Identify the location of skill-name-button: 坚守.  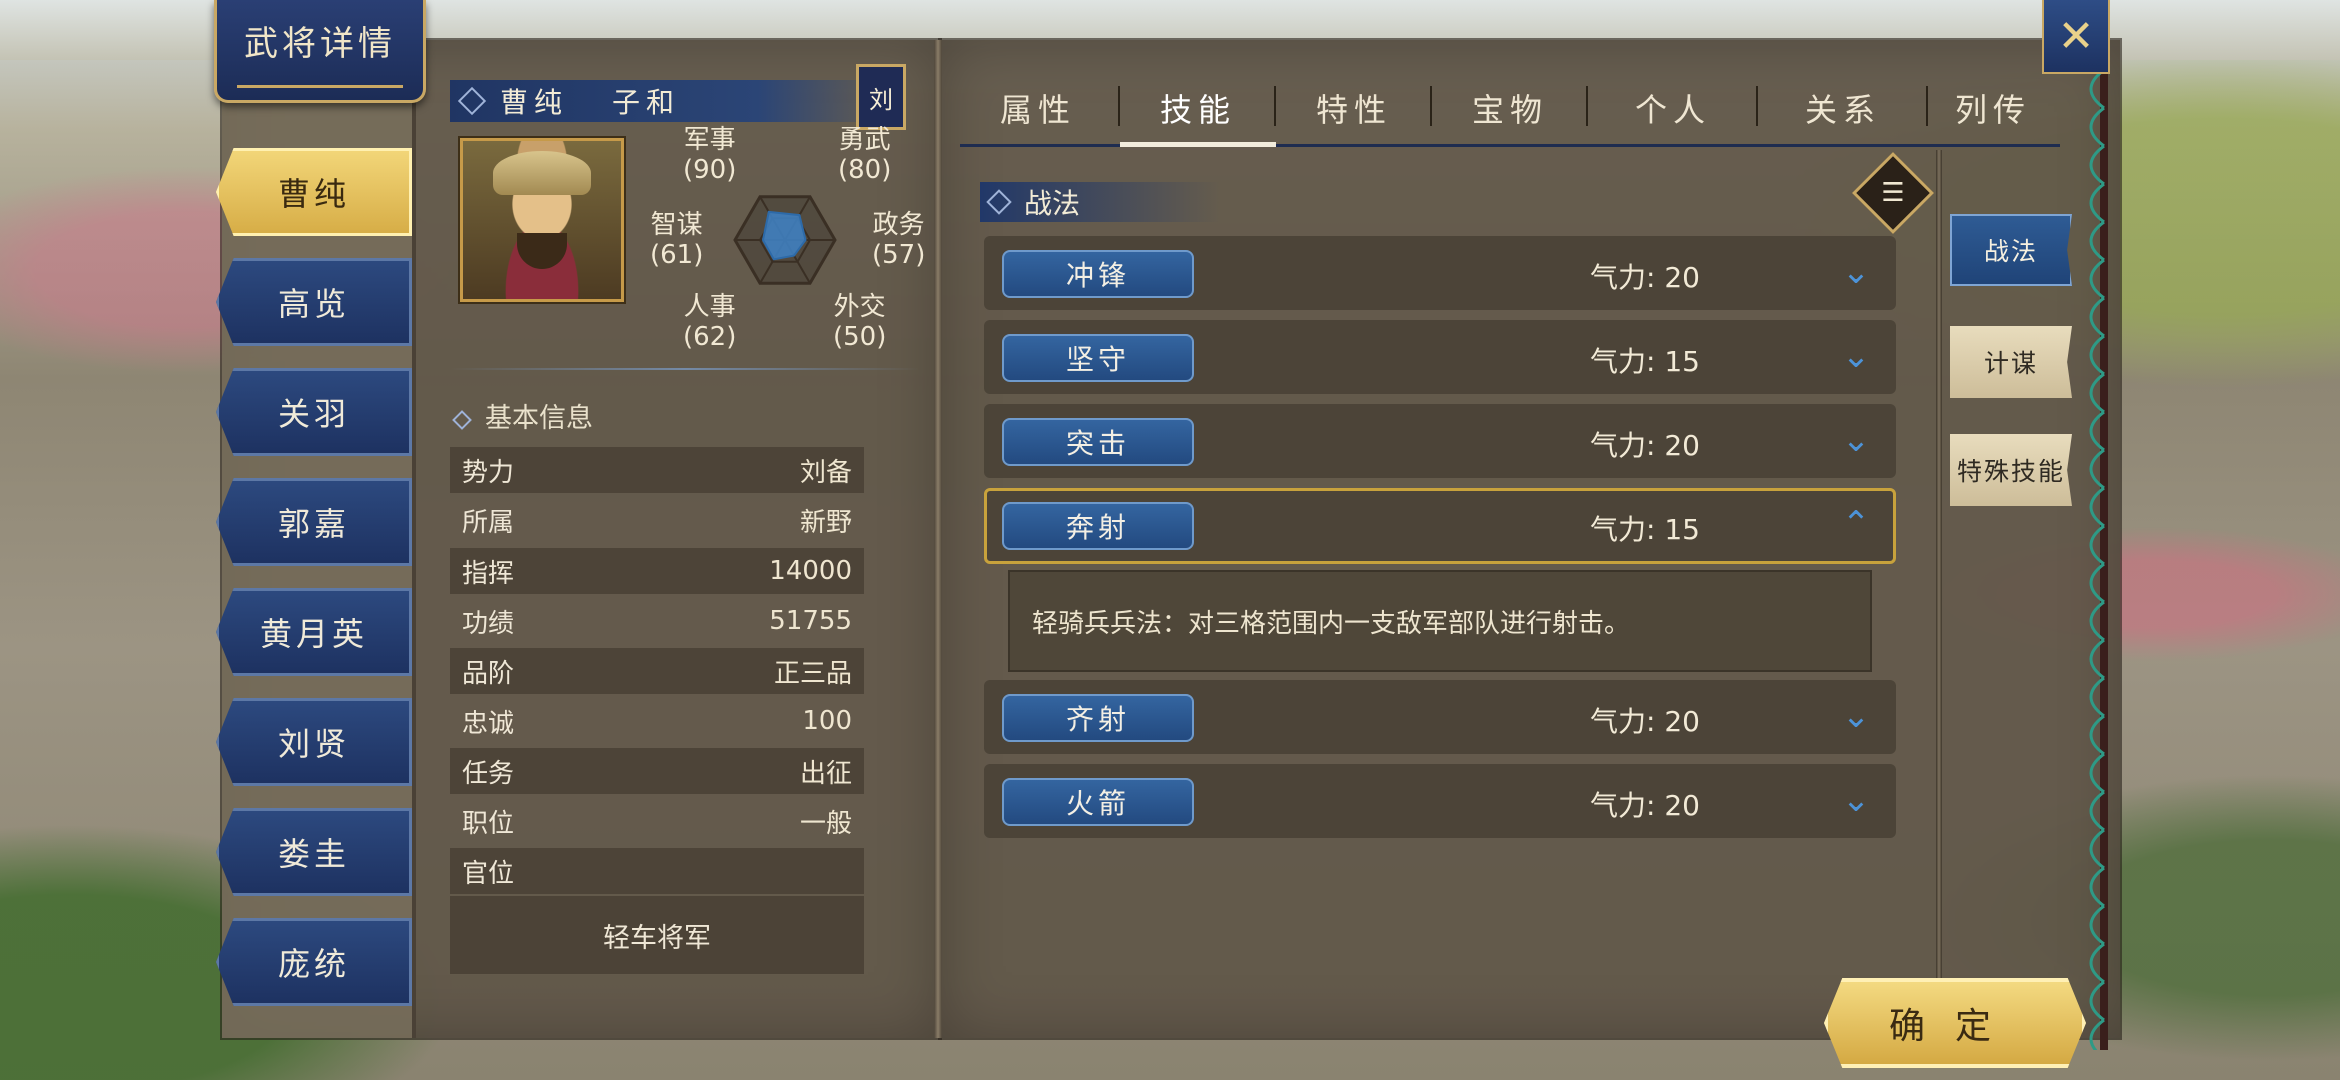
(1098, 358).